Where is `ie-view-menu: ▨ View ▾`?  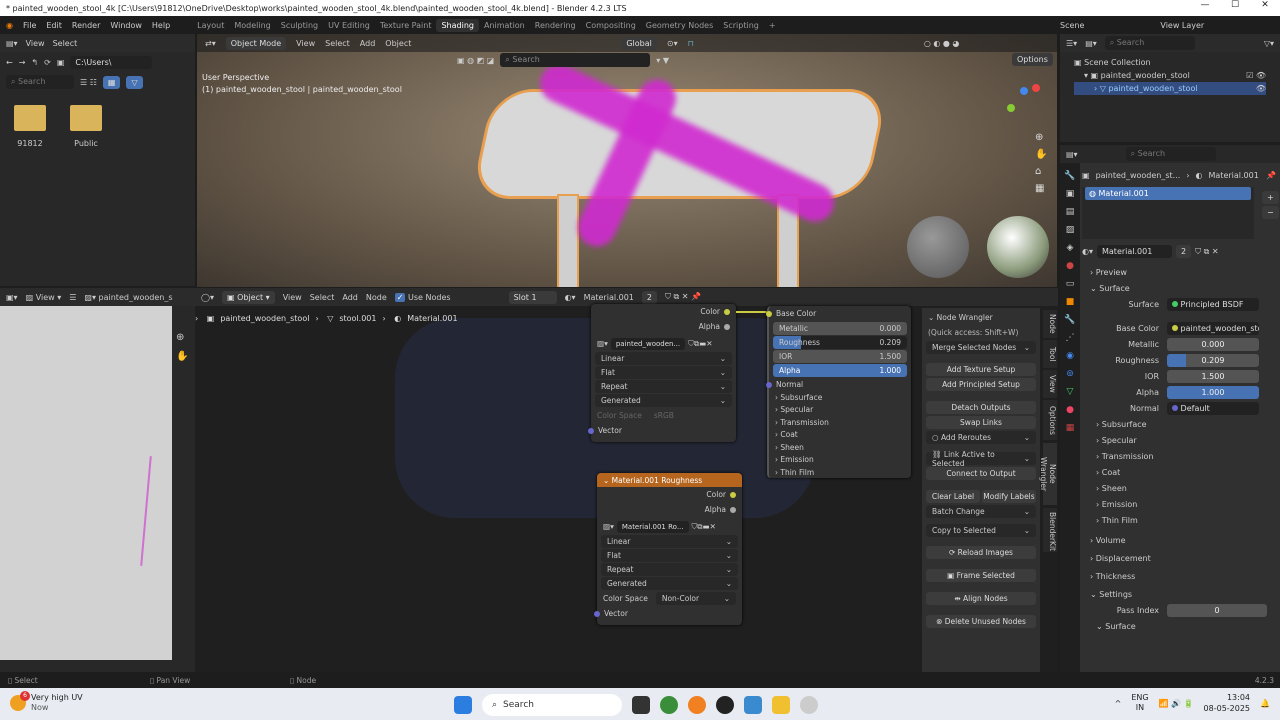
ie-view-menu: ▨ View ▾ is located at coordinates (44, 297).